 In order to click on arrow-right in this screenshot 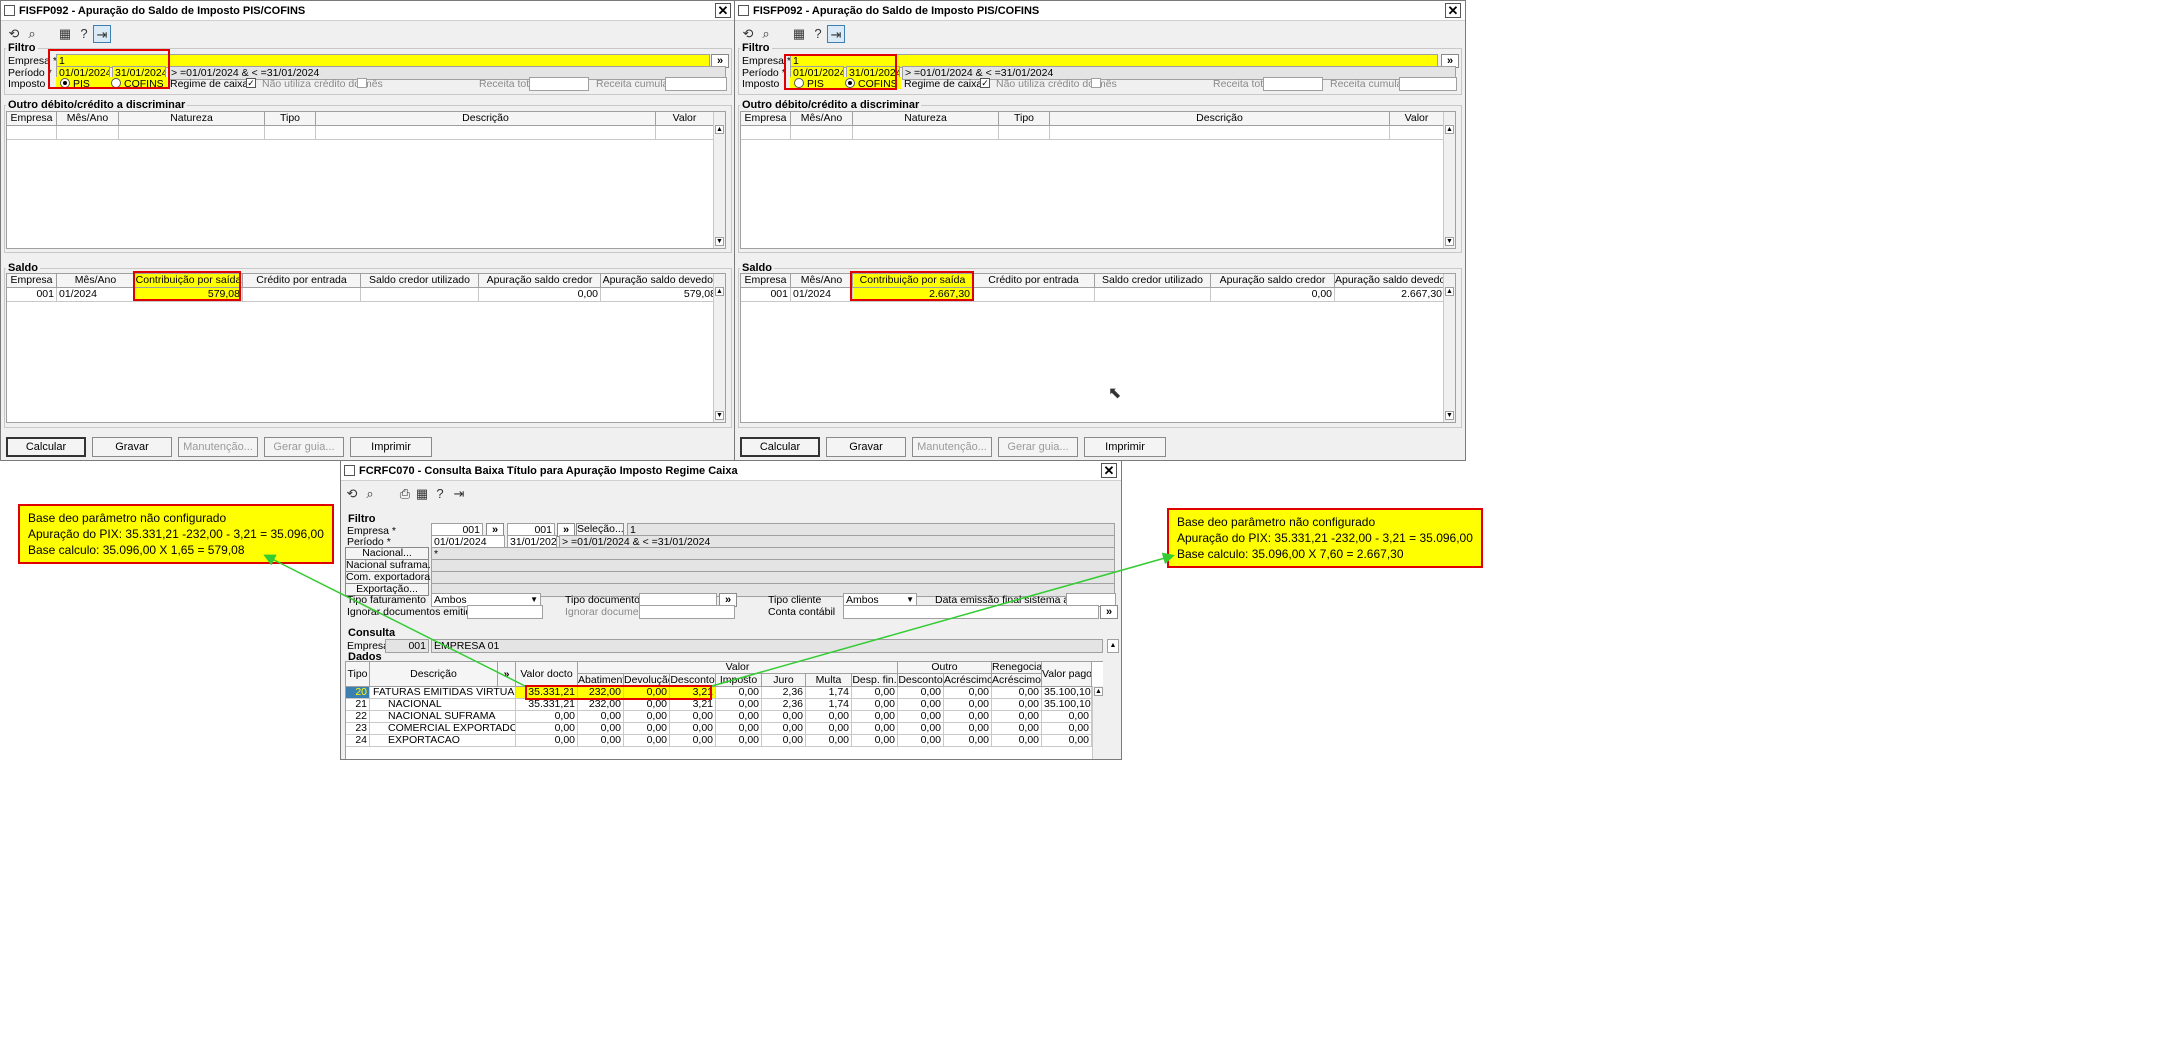, I will do `click(943, 619)`.